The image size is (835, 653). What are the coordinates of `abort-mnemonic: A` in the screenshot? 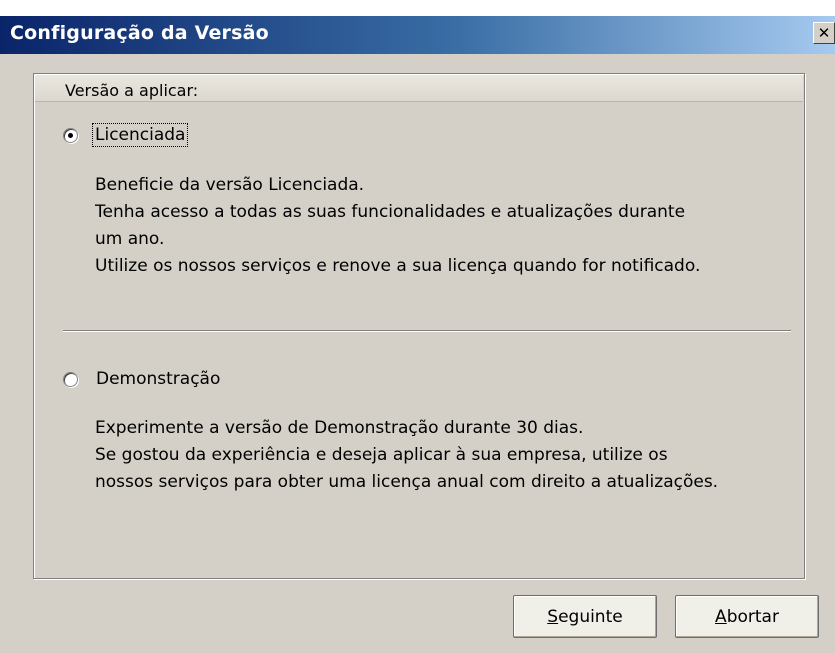 It's located at (721, 616).